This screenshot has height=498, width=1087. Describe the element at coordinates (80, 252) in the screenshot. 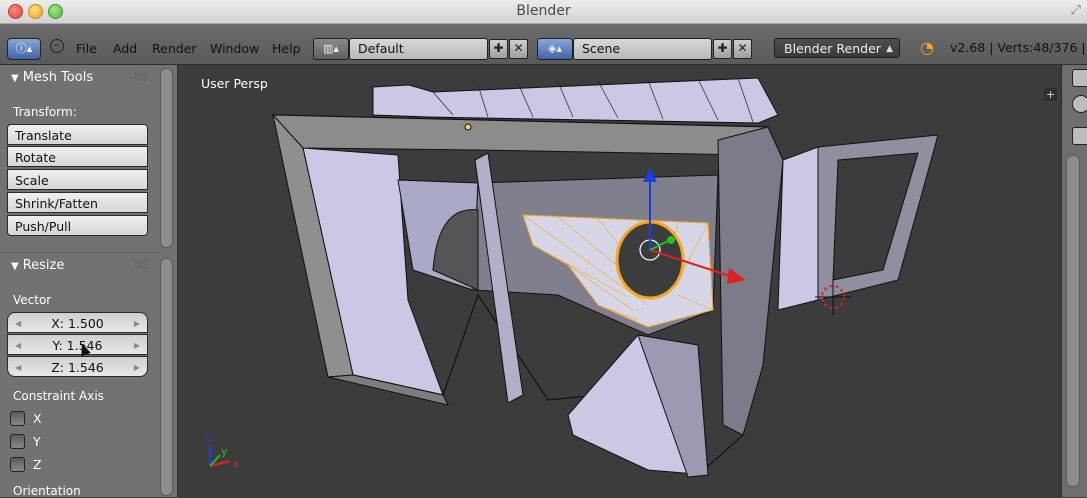

I see `panel-divider` at that location.